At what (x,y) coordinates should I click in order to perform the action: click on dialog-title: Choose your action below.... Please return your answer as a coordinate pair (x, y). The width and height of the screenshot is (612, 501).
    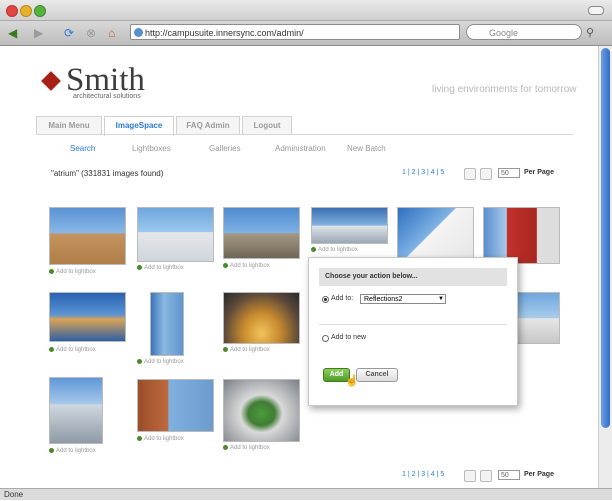
    Looking at the image, I should click on (413, 277).